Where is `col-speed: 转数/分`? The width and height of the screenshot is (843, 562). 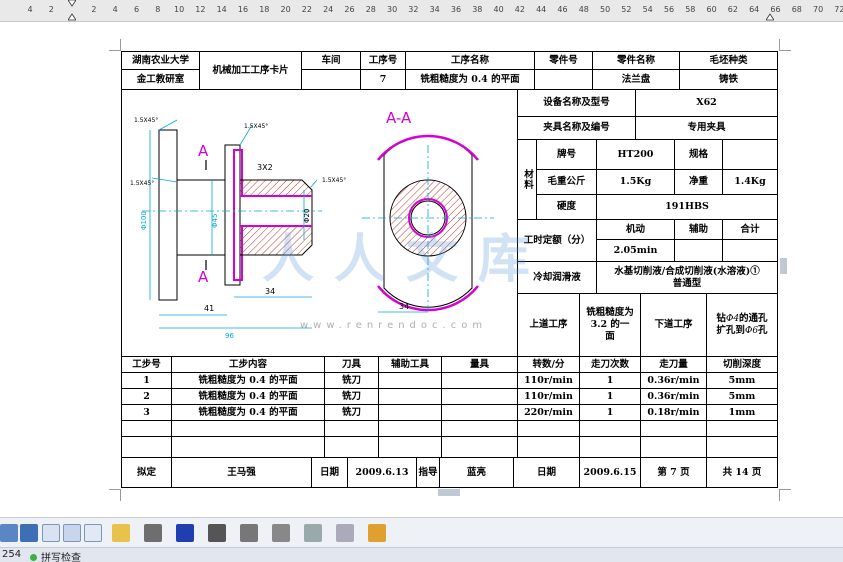
col-speed: 转数/分 is located at coordinates (549, 365).